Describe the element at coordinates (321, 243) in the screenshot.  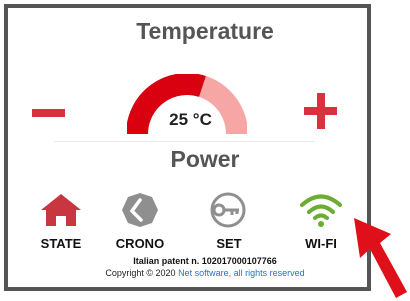
I see `wifi-label: WI-FI` at that location.